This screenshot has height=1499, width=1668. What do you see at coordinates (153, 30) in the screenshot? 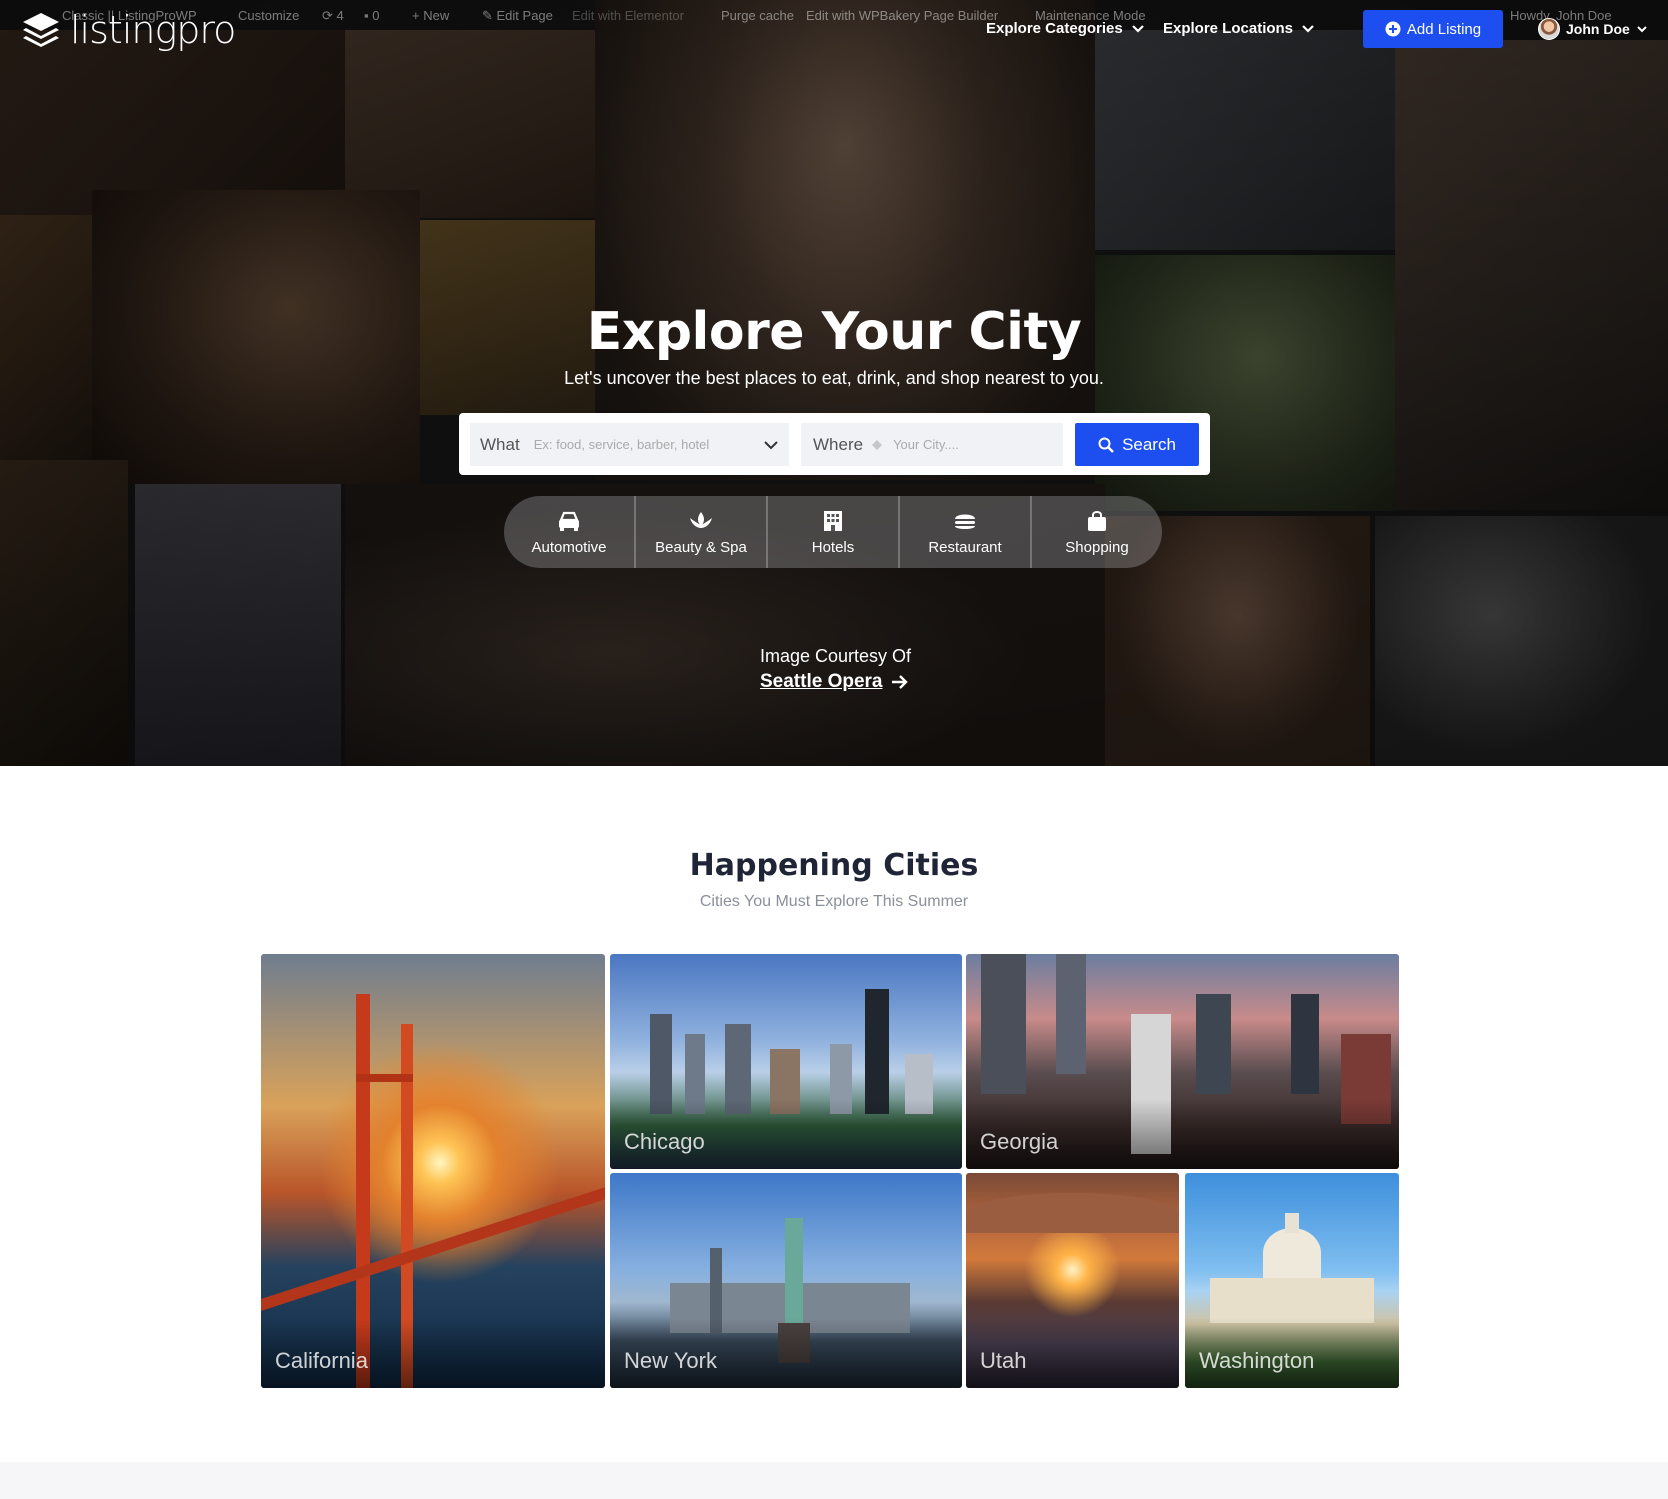
I see `logo-text: listingpro` at bounding box center [153, 30].